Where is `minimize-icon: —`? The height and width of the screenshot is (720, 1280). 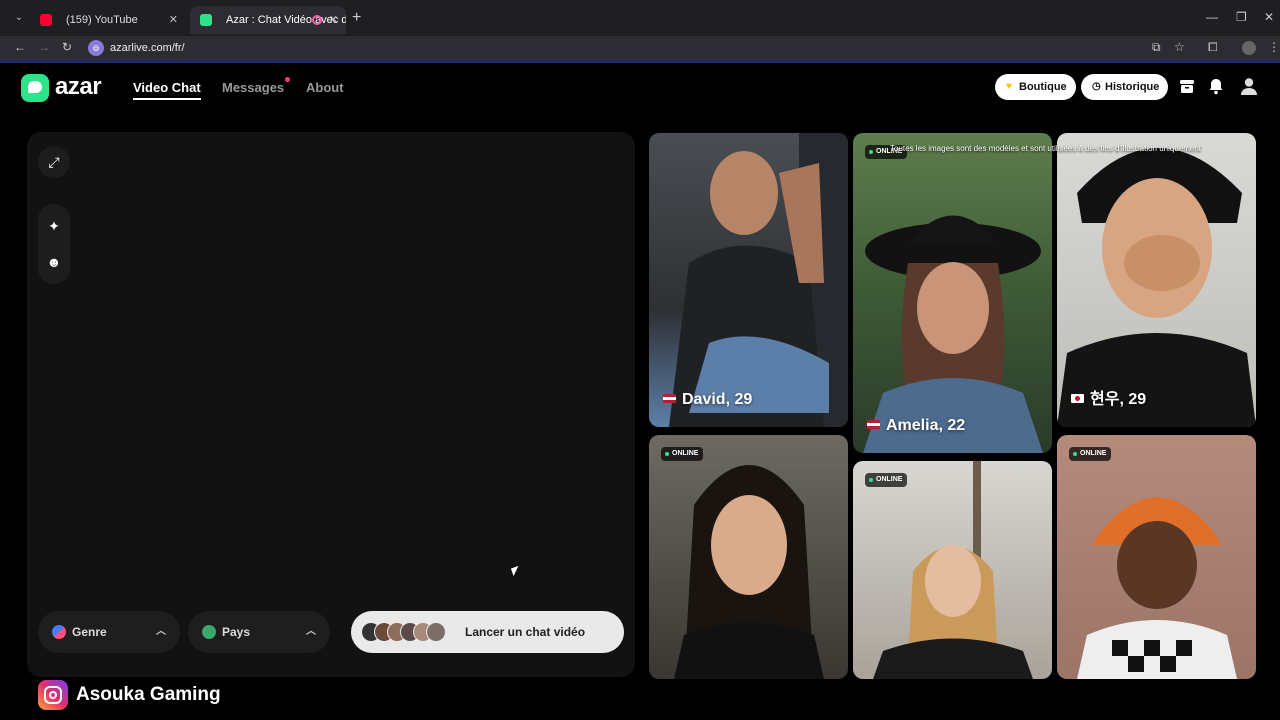 minimize-icon: — is located at coordinates (1212, 17).